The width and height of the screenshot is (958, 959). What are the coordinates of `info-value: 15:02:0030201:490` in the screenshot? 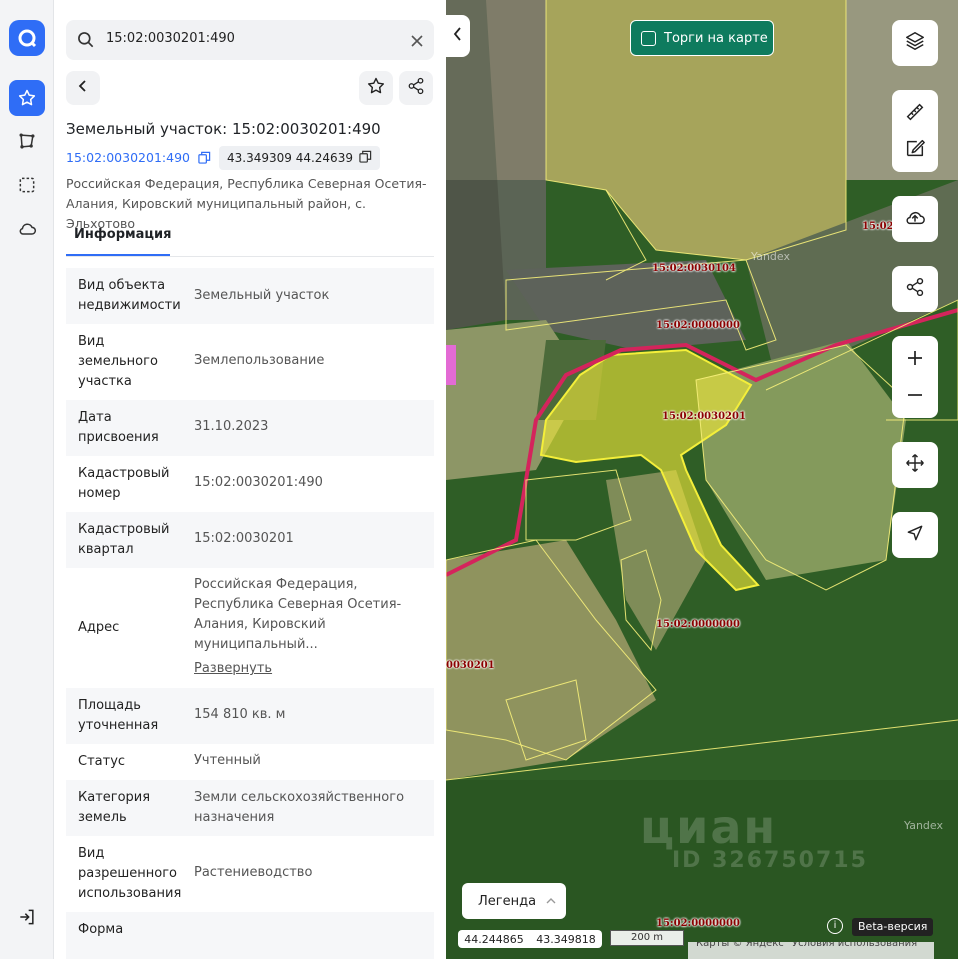 It's located at (258, 482).